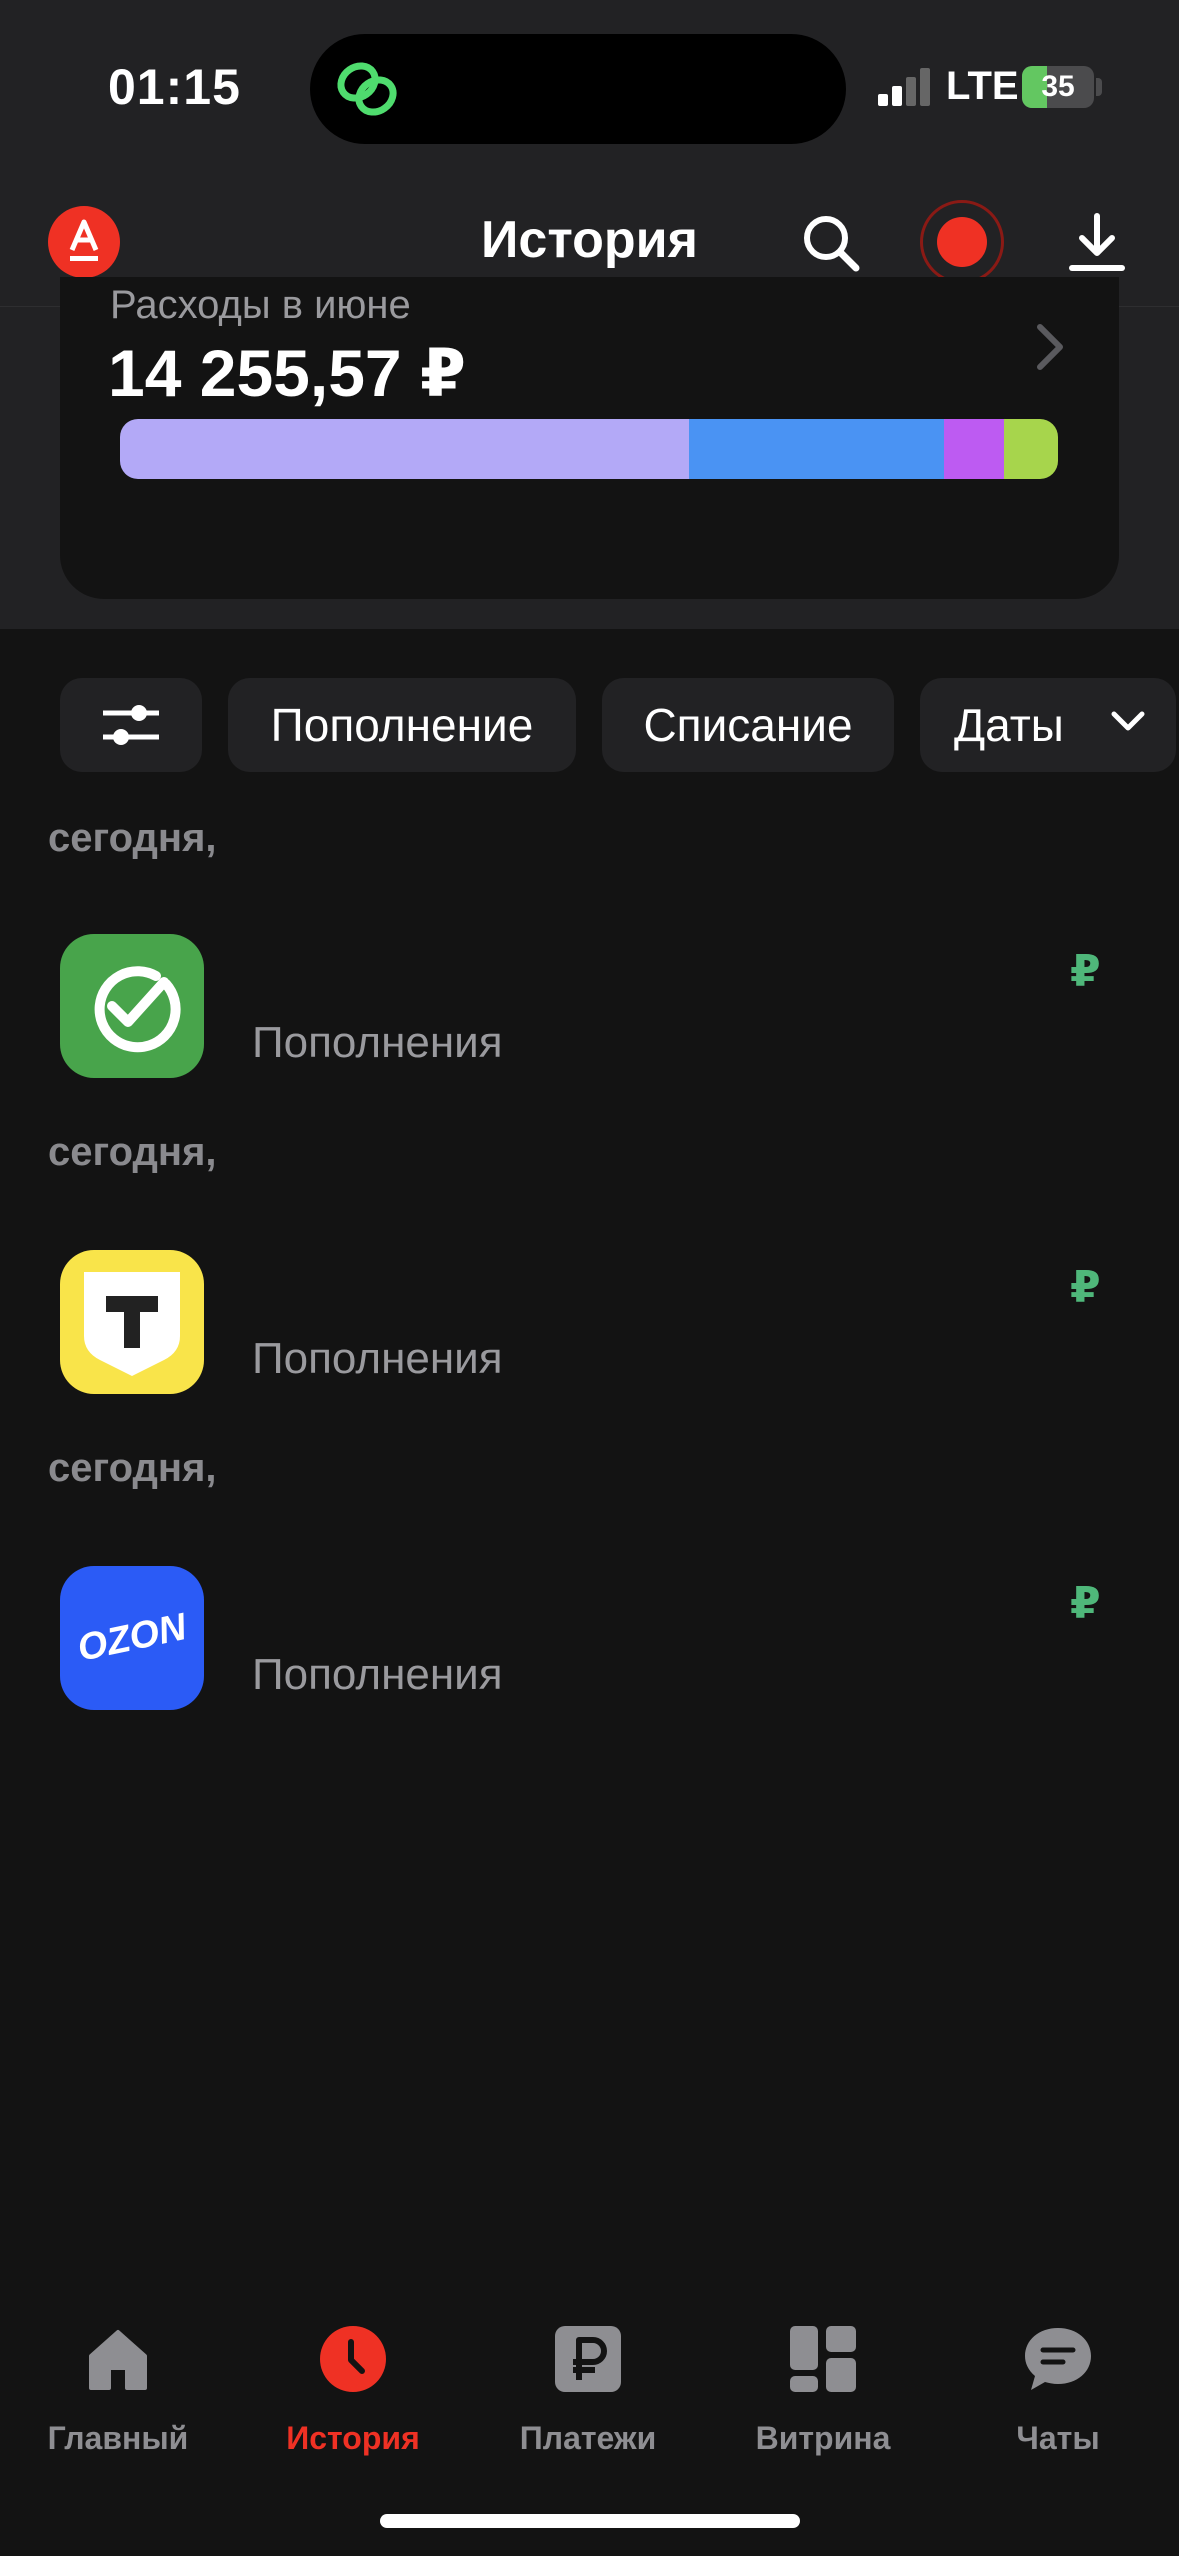 Image resolution: width=1179 pixels, height=2556 pixels. What do you see at coordinates (1099, 87) in the screenshot?
I see `battery-cap` at bounding box center [1099, 87].